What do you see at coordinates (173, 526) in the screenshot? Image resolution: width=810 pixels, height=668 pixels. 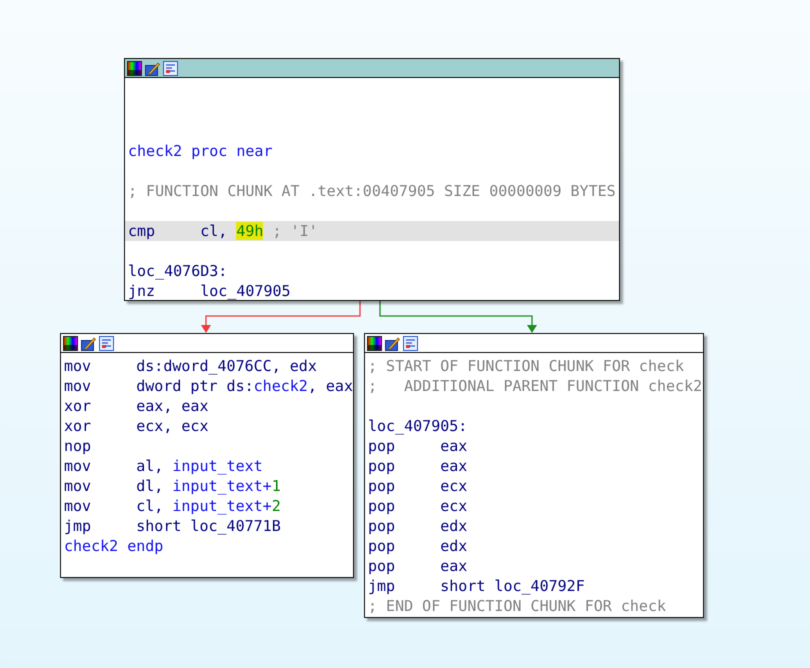 I see `code-line: jmp short loc_40771B` at bounding box center [173, 526].